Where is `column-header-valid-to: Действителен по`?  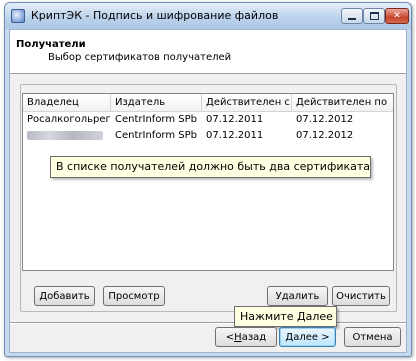
column-header-valid-to: Действителен по is located at coordinates (342, 103).